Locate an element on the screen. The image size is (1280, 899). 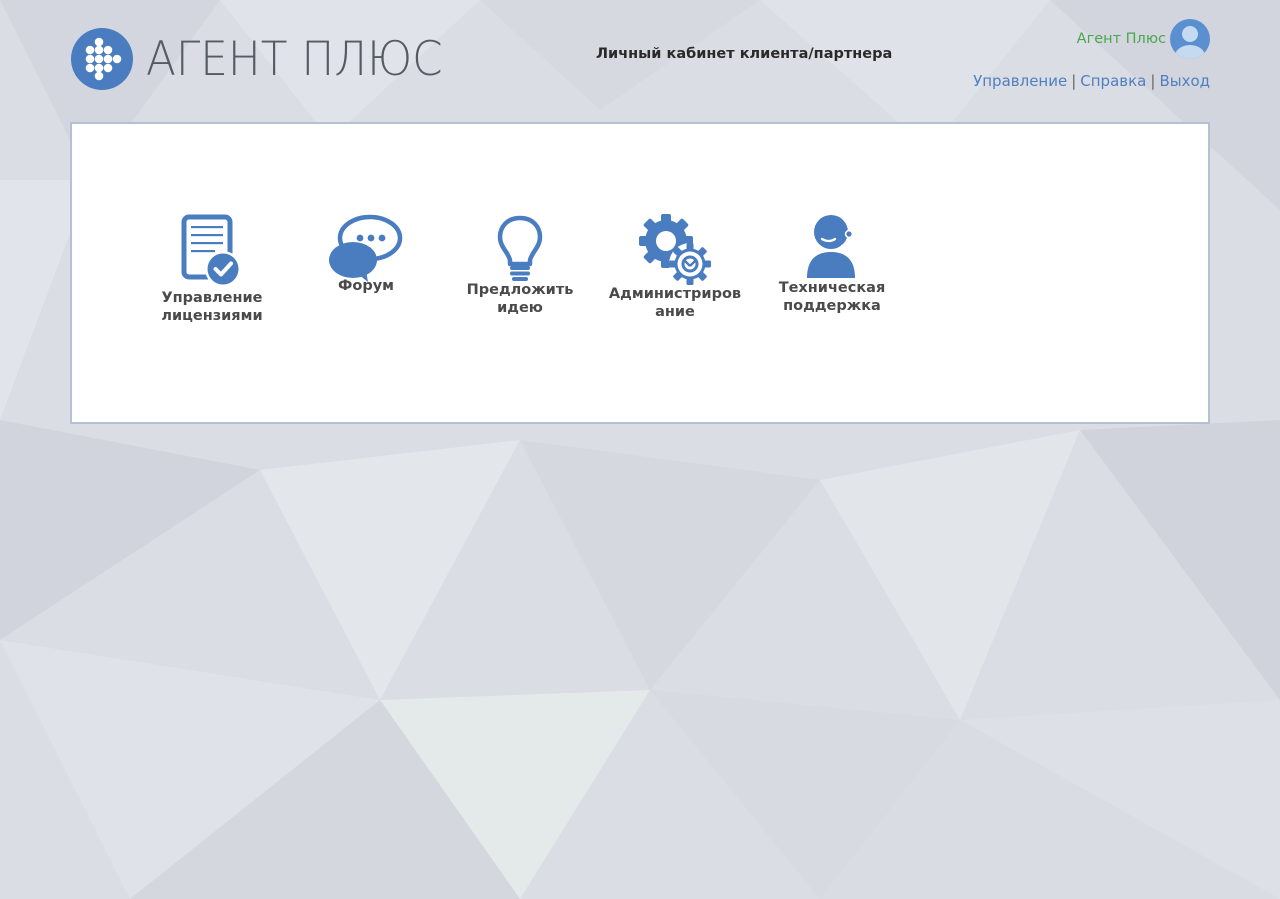
tile-license-label-line1: Управление is located at coordinates (212, 298).